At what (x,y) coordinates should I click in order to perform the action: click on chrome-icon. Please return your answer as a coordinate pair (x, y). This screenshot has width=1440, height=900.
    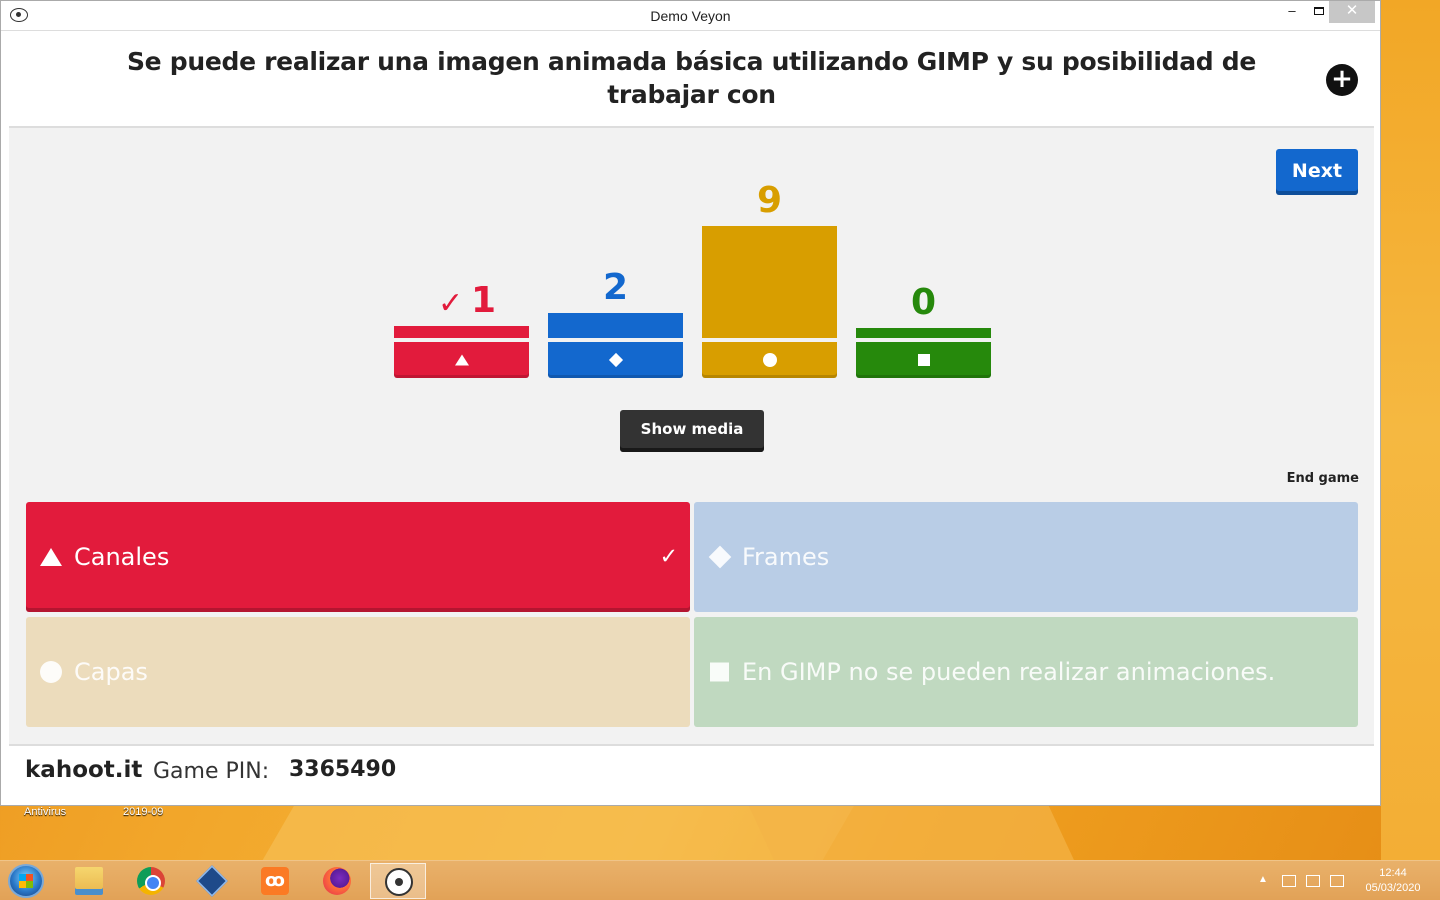
    Looking at the image, I should click on (151, 881).